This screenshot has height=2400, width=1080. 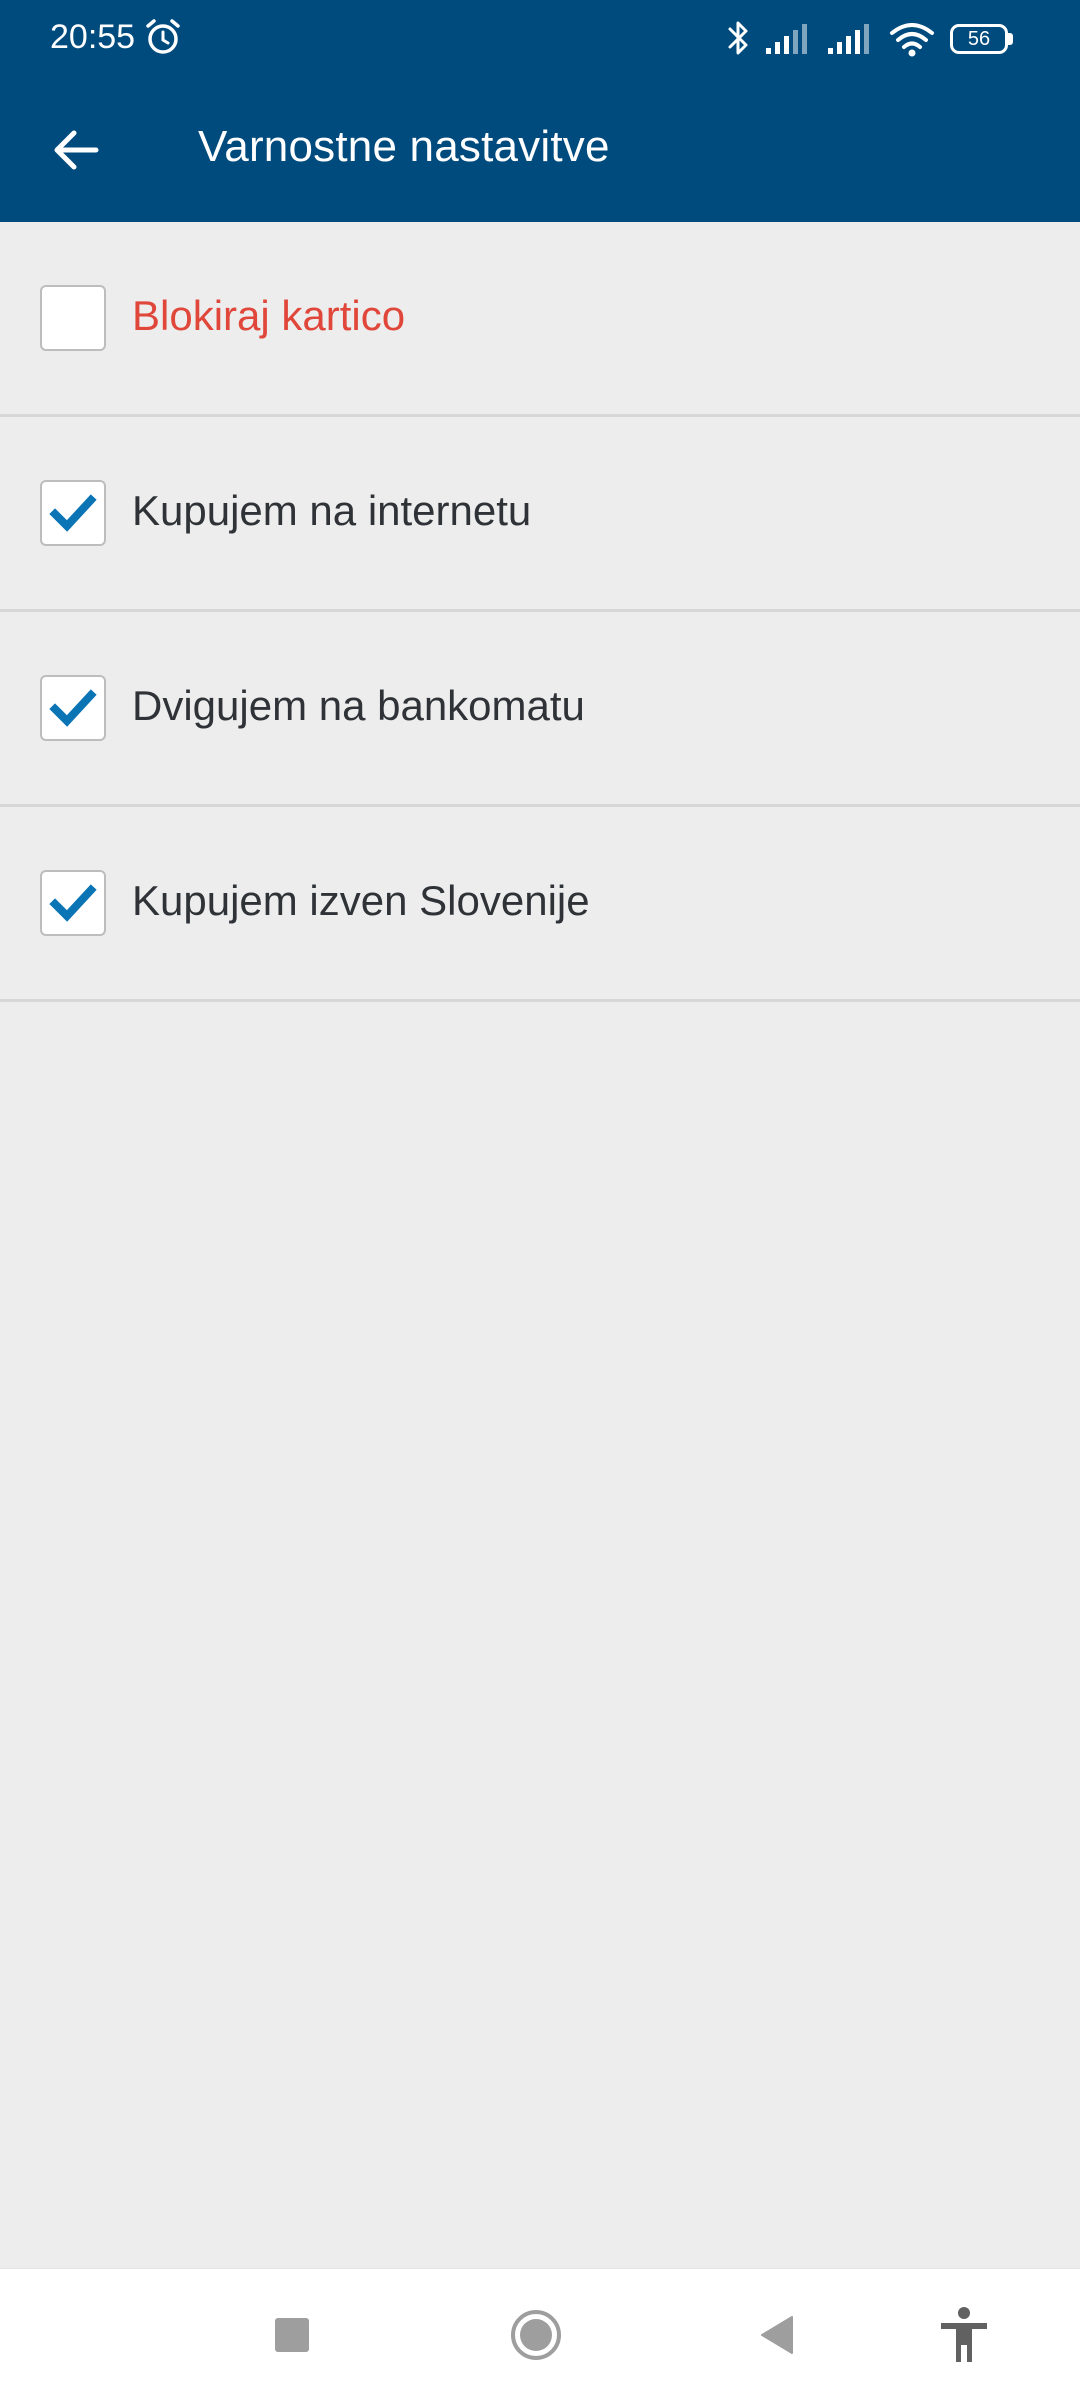 I want to click on accessibility-icon, so click(x=964, y=2334).